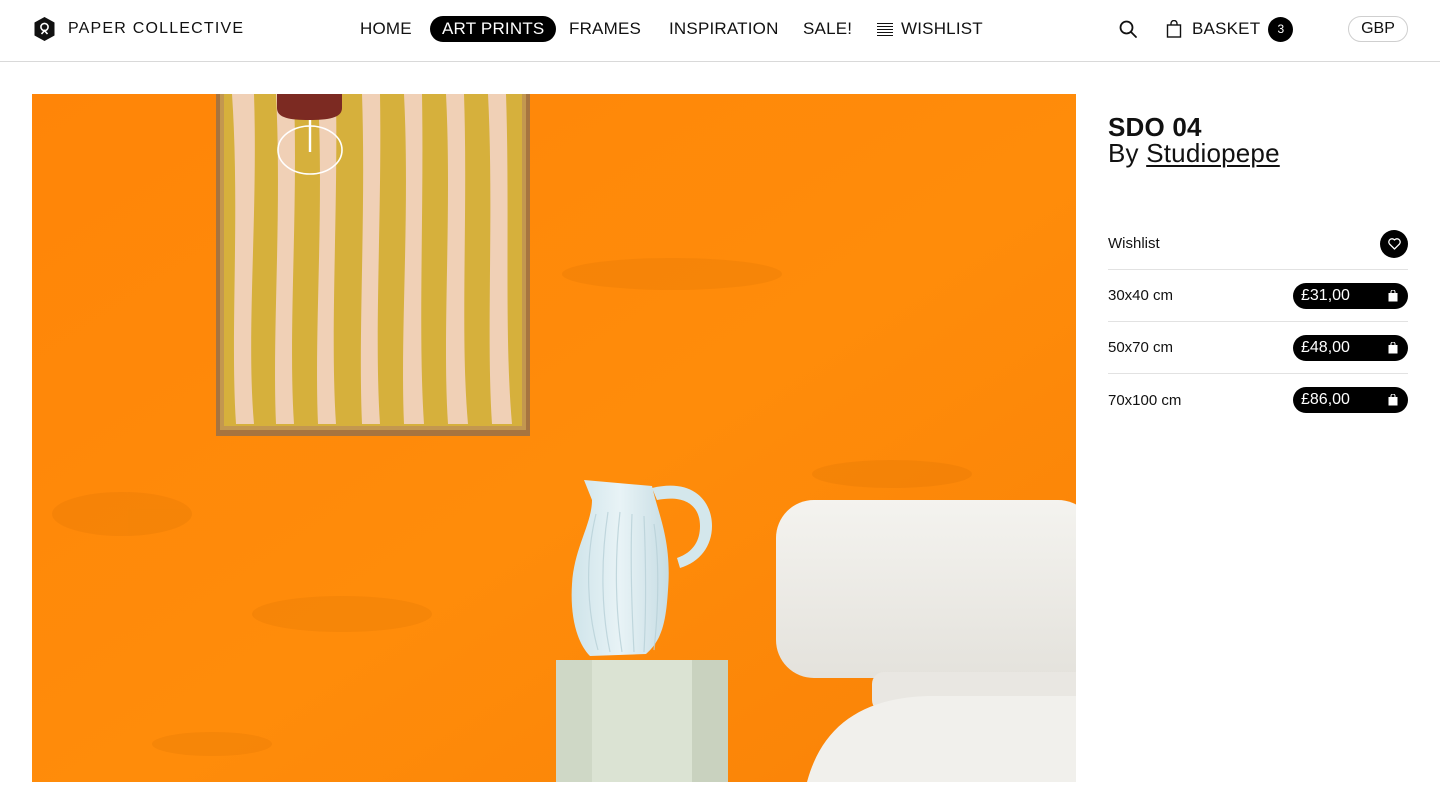 The height and width of the screenshot is (800, 1440). What do you see at coordinates (942, 28) in the screenshot?
I see `nav-wishlist-label: WISHLIST` at bounding box center [942, 28].